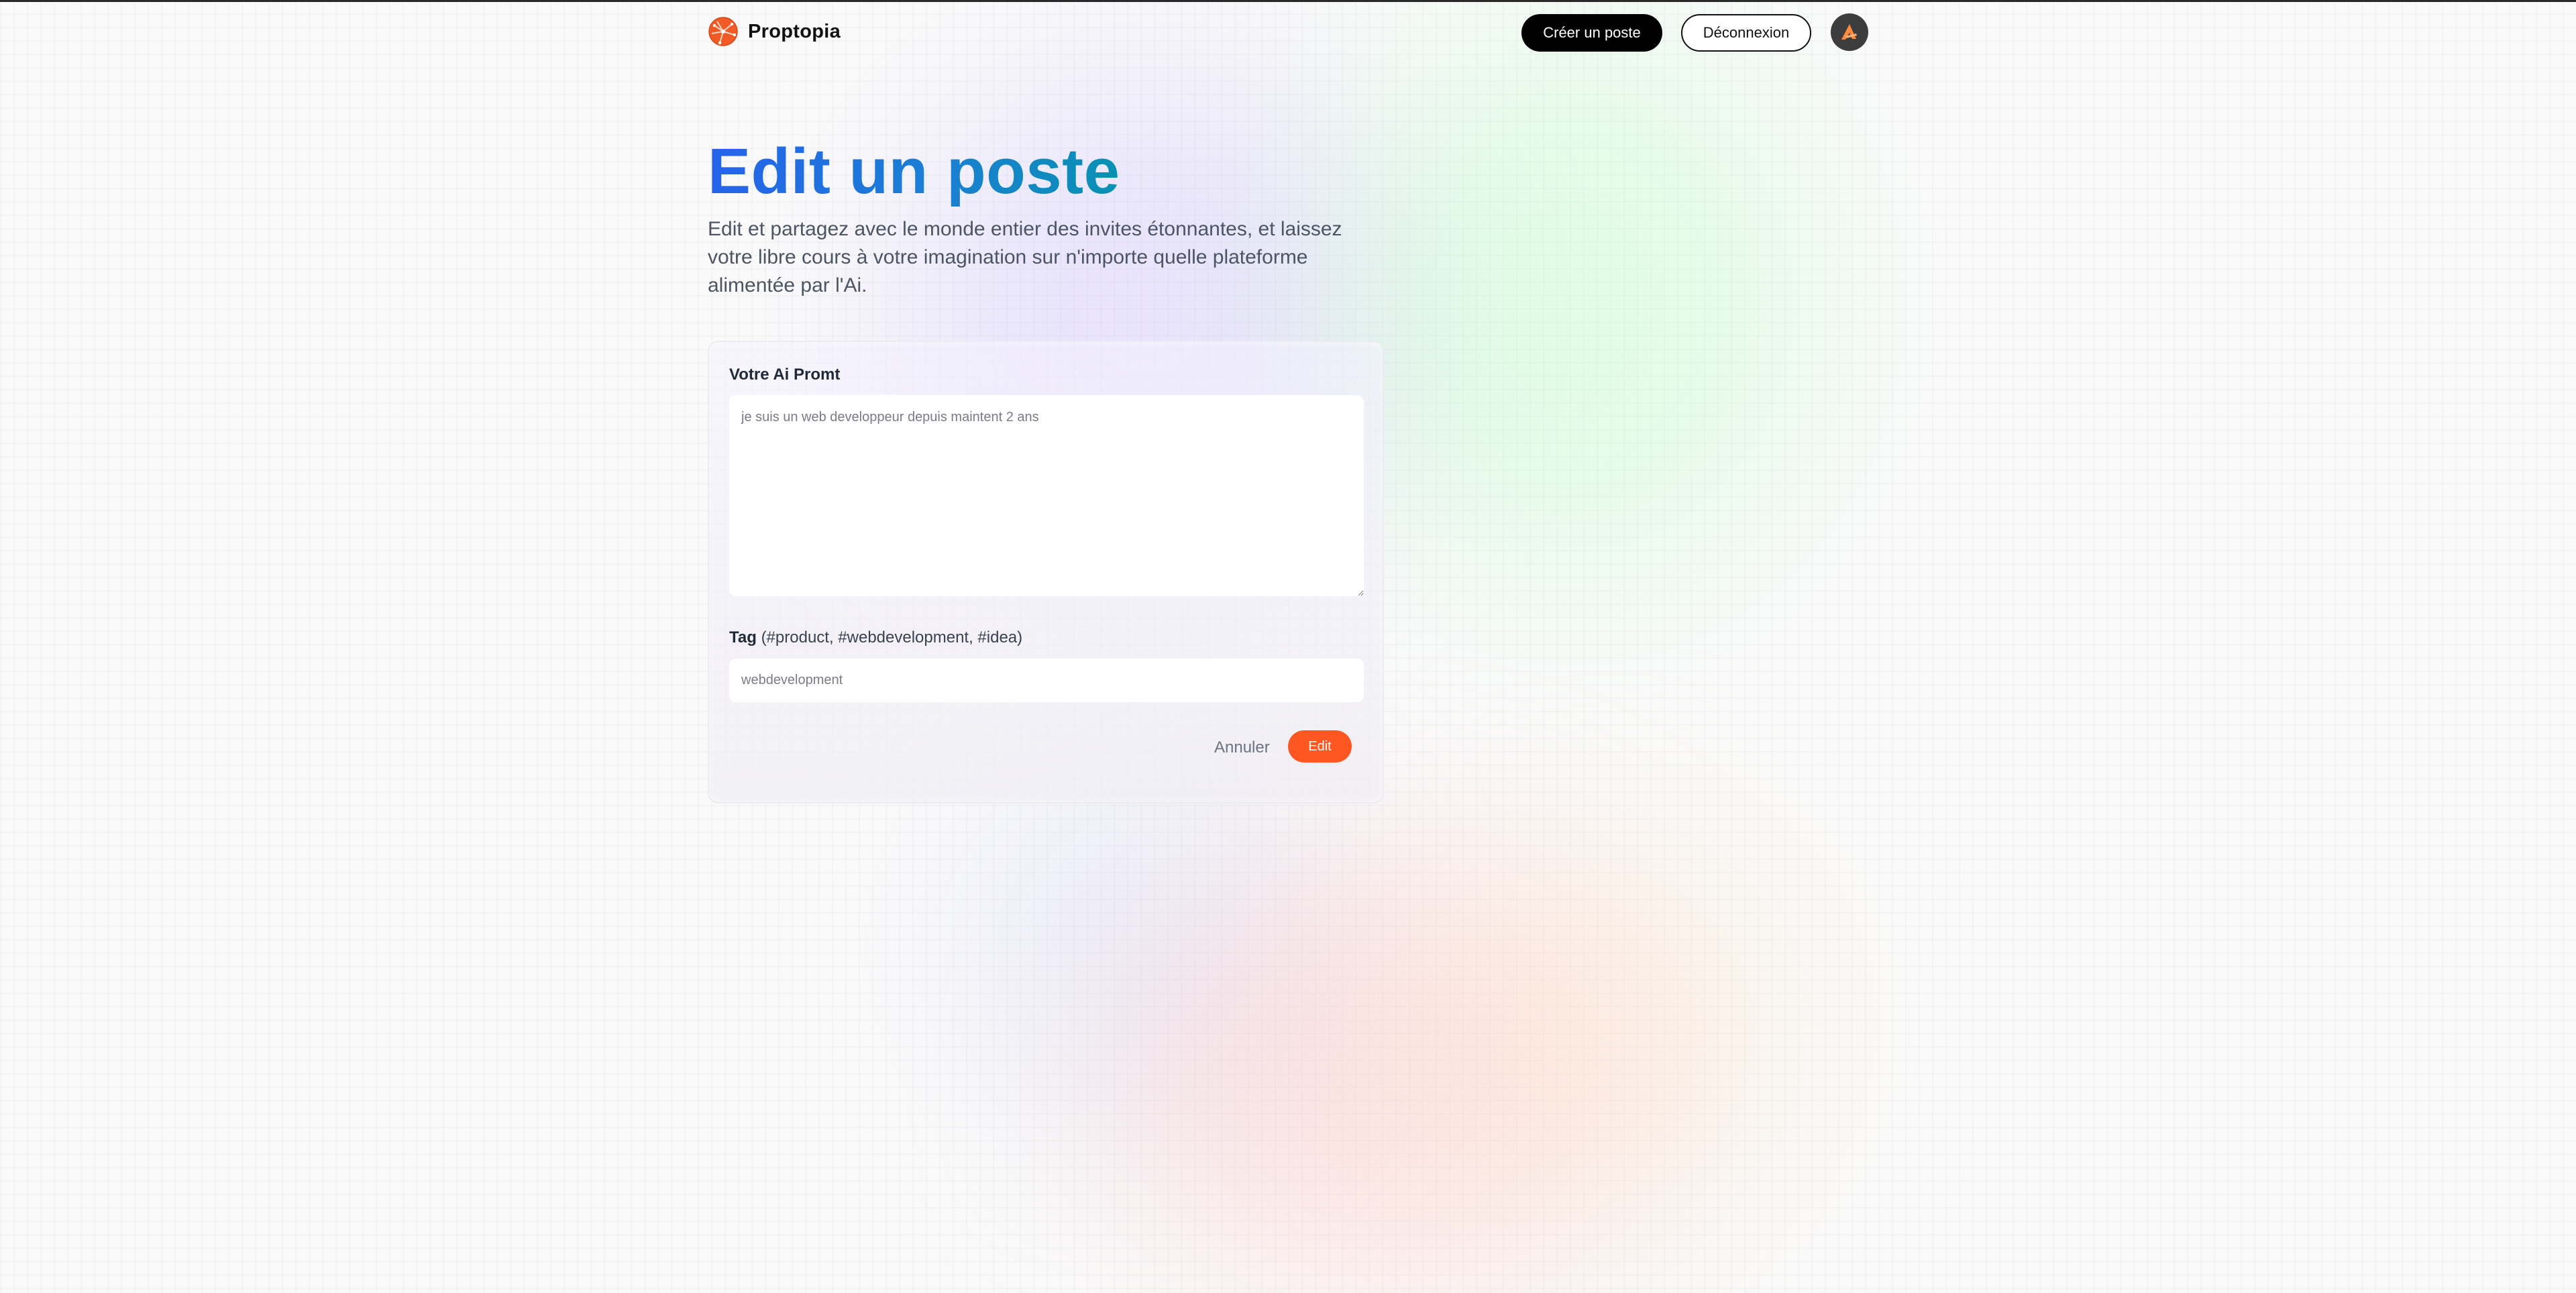  Describe the element at coordinates (743, 637) in the screenshot. I see `tag-label: Tag` at that location.